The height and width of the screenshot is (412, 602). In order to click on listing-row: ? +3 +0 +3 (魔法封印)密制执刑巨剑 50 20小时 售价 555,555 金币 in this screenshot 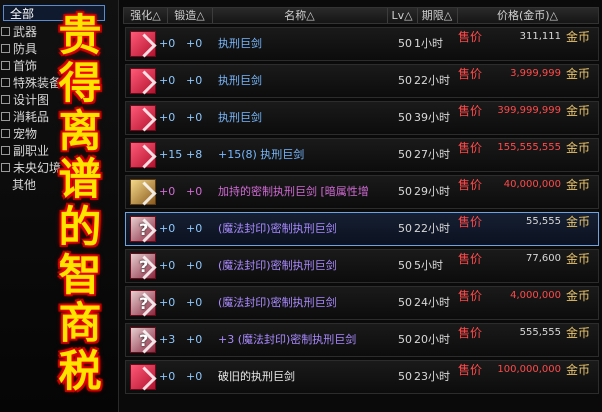, I will do `click(362, 340)`.